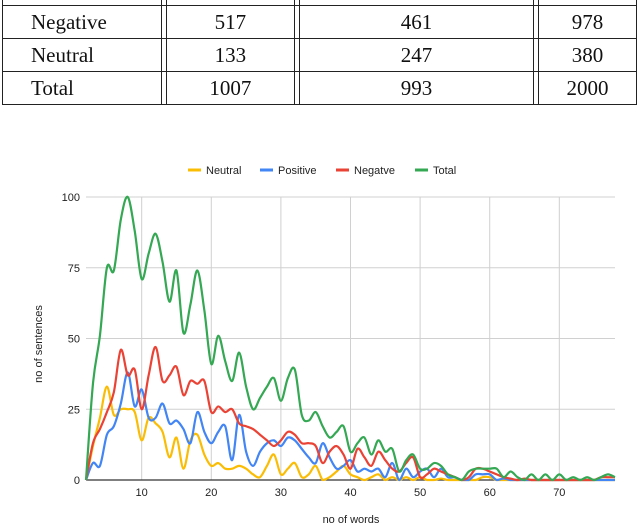 Image resolution: width=640 pixels, height=525 pixels. I want to click on legend-item-negatve: Negatve, so click(365, 171).